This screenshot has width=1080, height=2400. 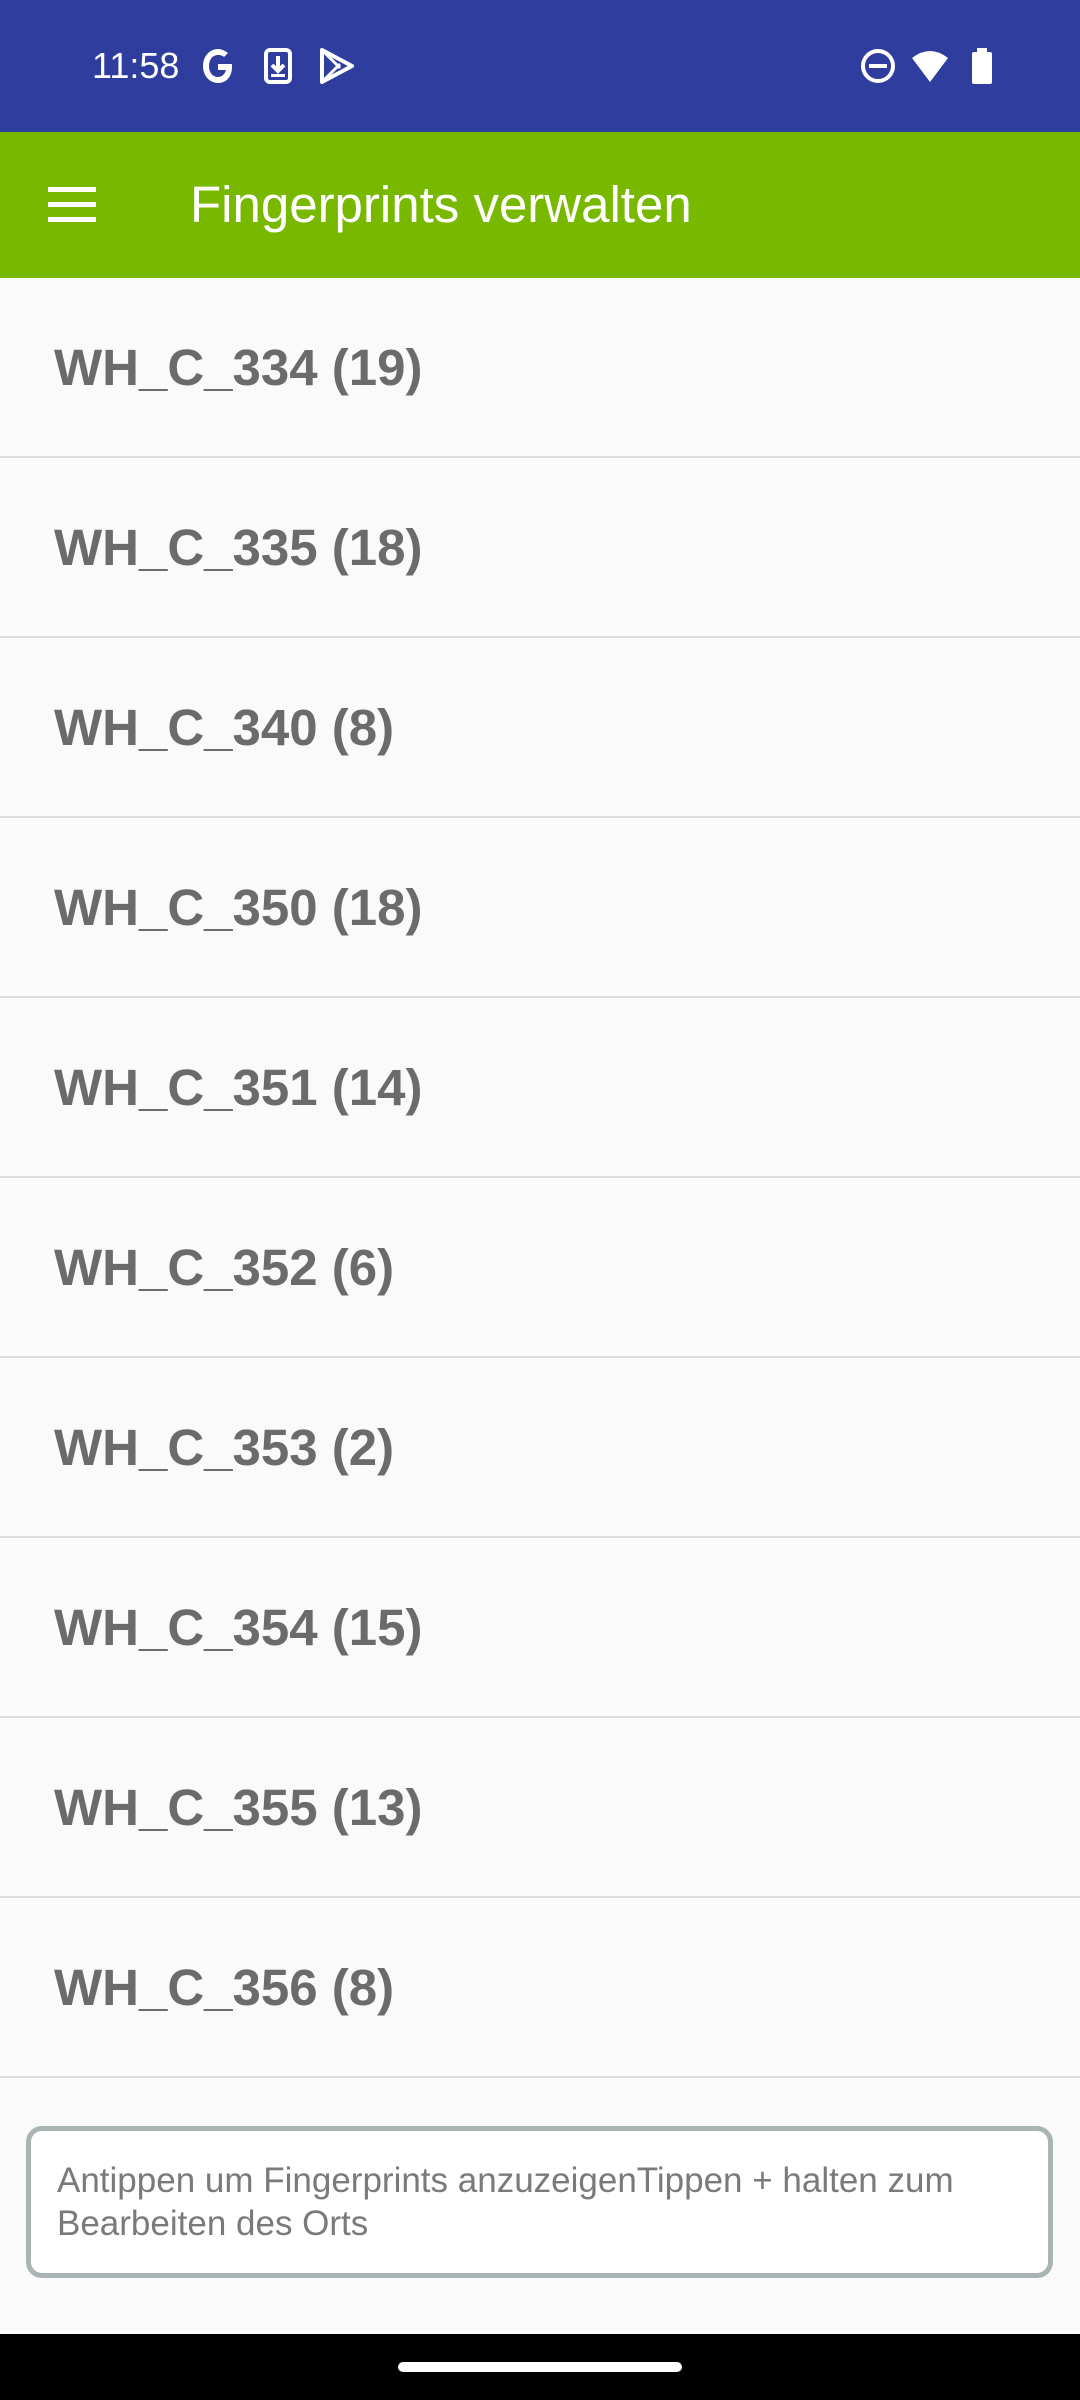 What do you see at coordinates (238, 547) in the screenshot?
I see `list-item-label: WH_C_335 (18)` at bounding box center [238, 547].